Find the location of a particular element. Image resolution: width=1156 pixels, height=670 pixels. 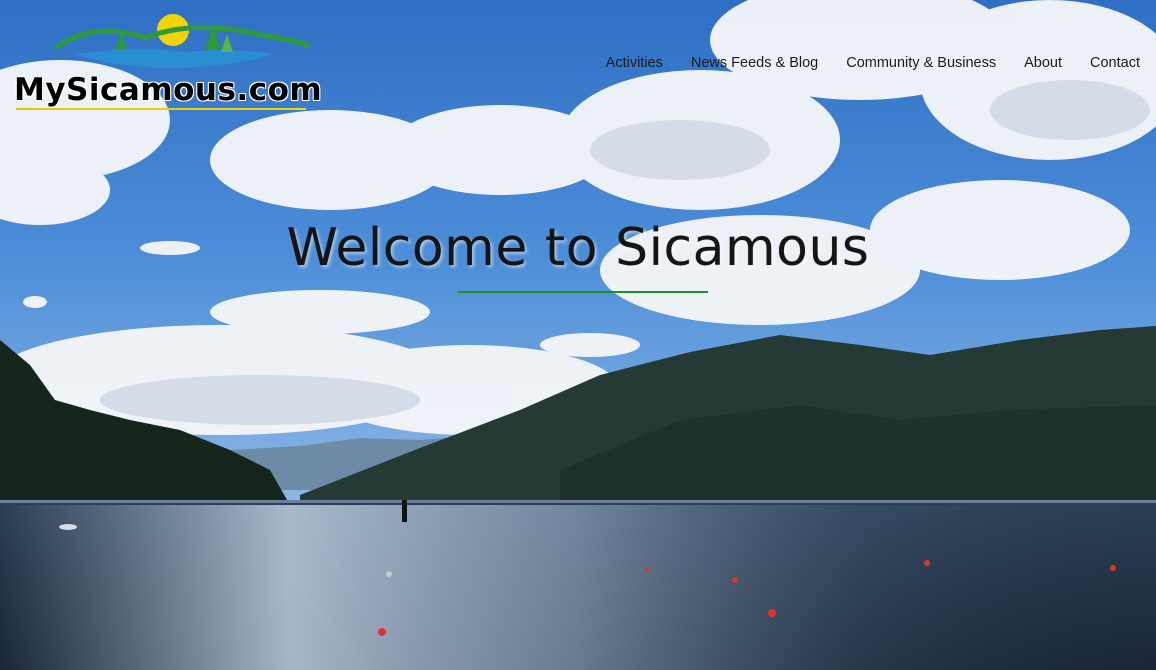

nav-contact: Contact is located at coordinates (1115, 63).